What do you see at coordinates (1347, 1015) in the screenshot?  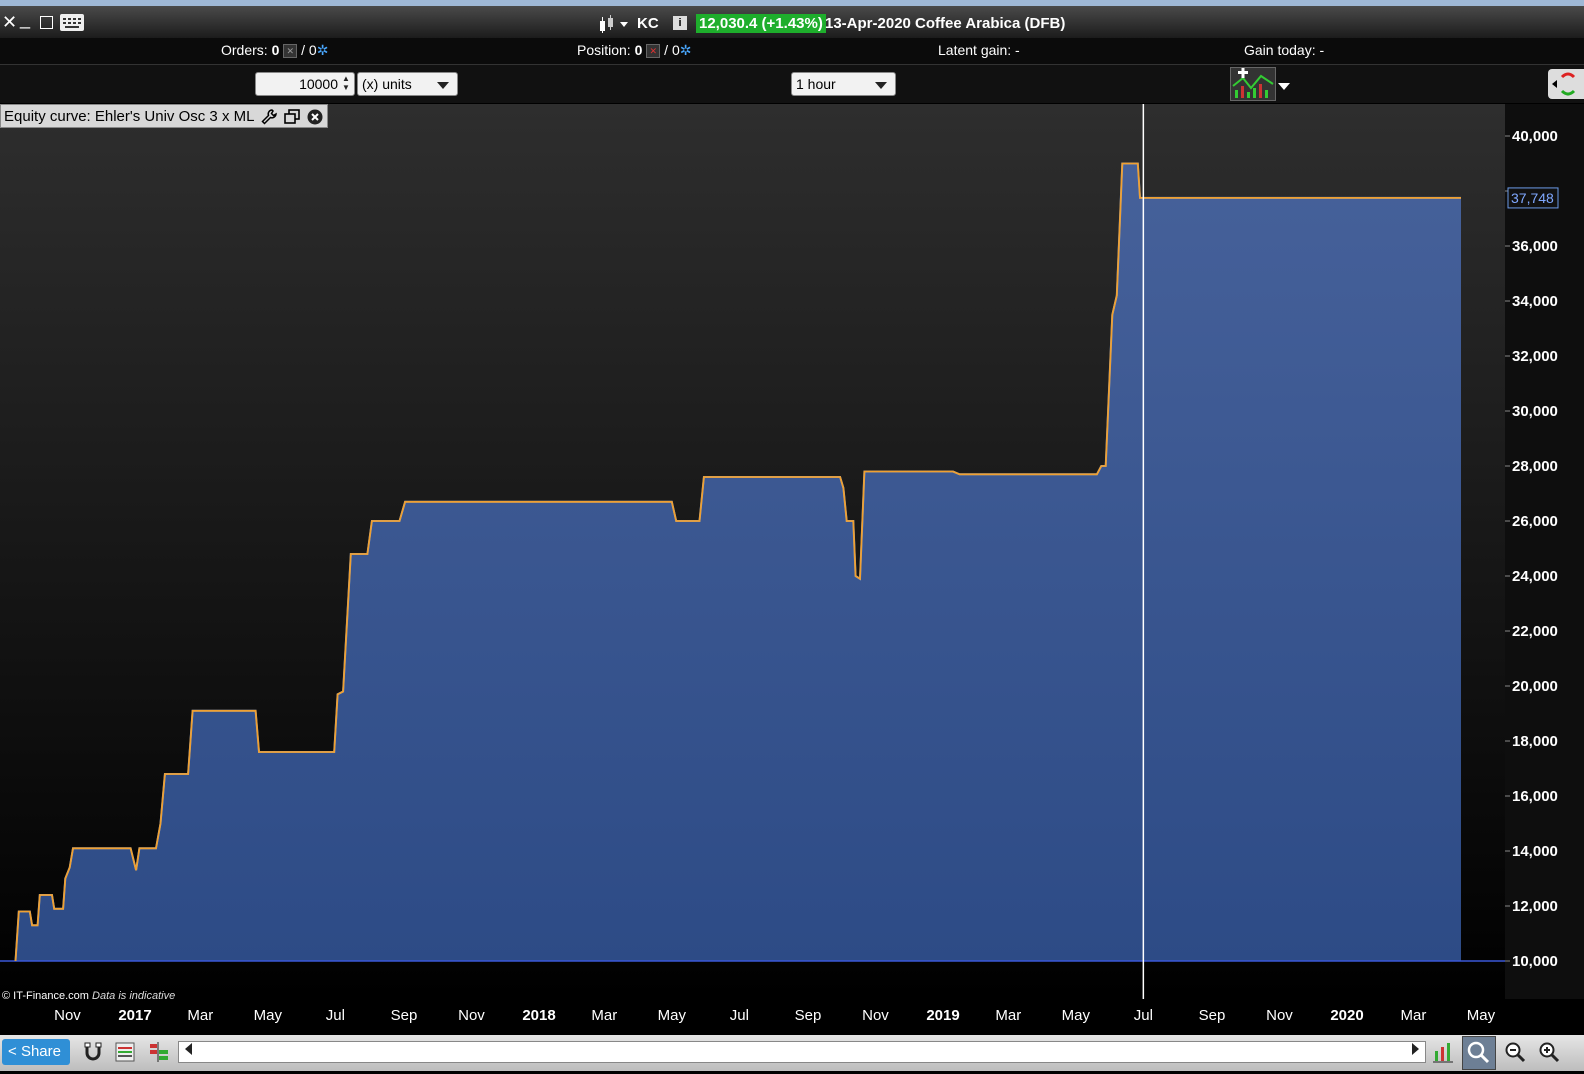 I see `x-tick-label: 2020` at bounding box center [1347, 1015].